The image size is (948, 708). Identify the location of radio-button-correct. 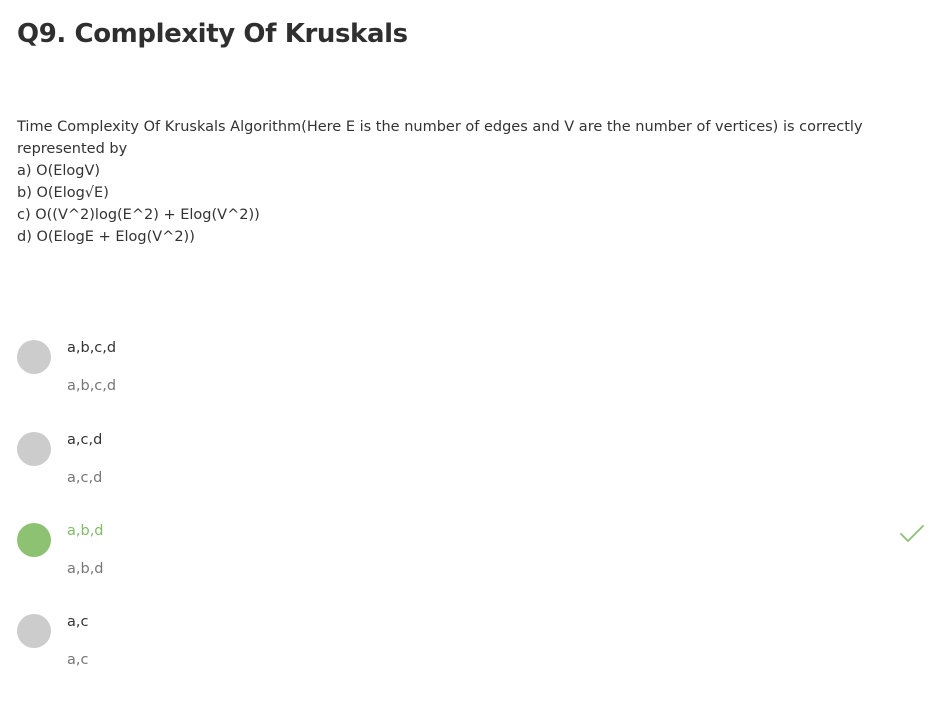
(34, 540).